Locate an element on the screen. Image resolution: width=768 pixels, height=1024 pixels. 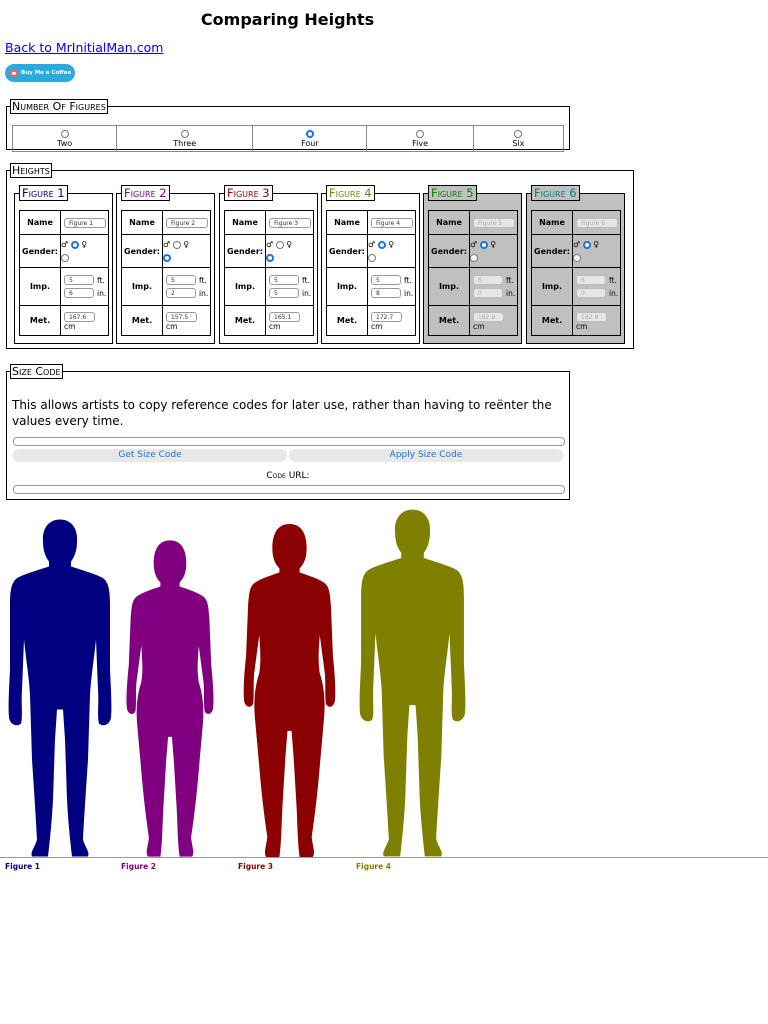
cm-input: 165.1 is located at coordinates (284, 317).